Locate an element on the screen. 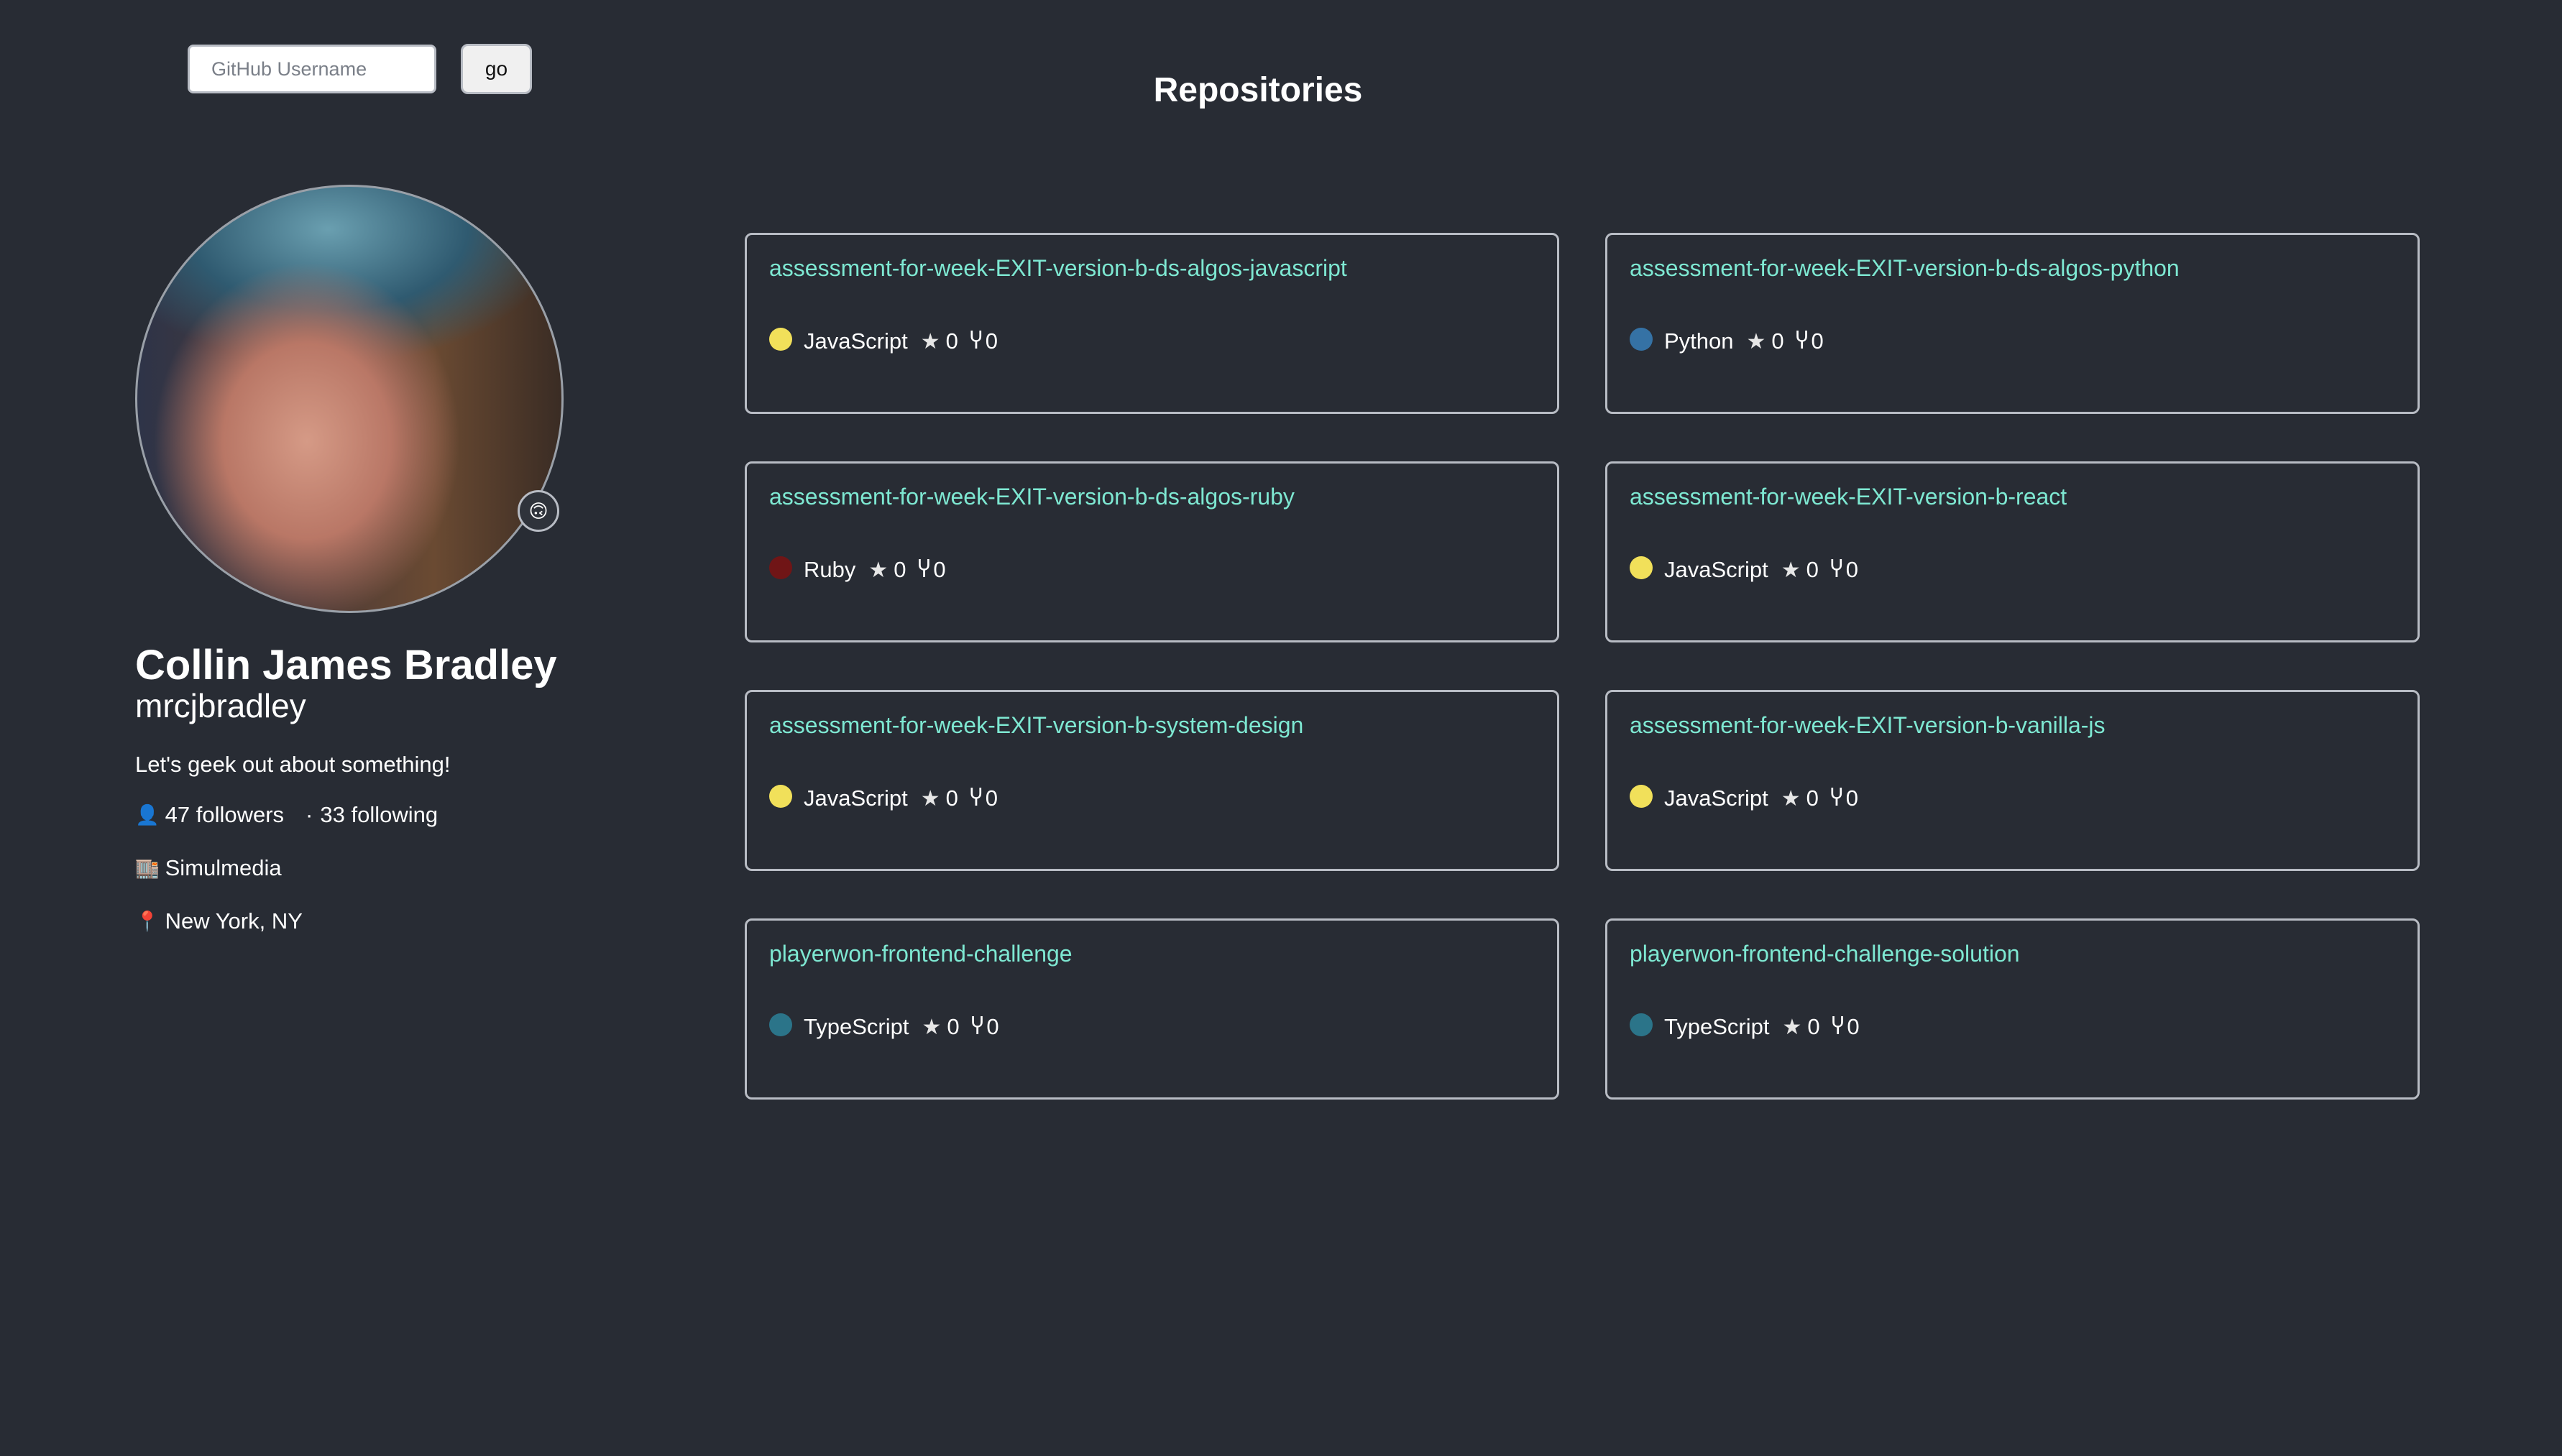 The image size is (2562, 1456). profile-username: mrcjbradley is located at coordinates (220, 705).